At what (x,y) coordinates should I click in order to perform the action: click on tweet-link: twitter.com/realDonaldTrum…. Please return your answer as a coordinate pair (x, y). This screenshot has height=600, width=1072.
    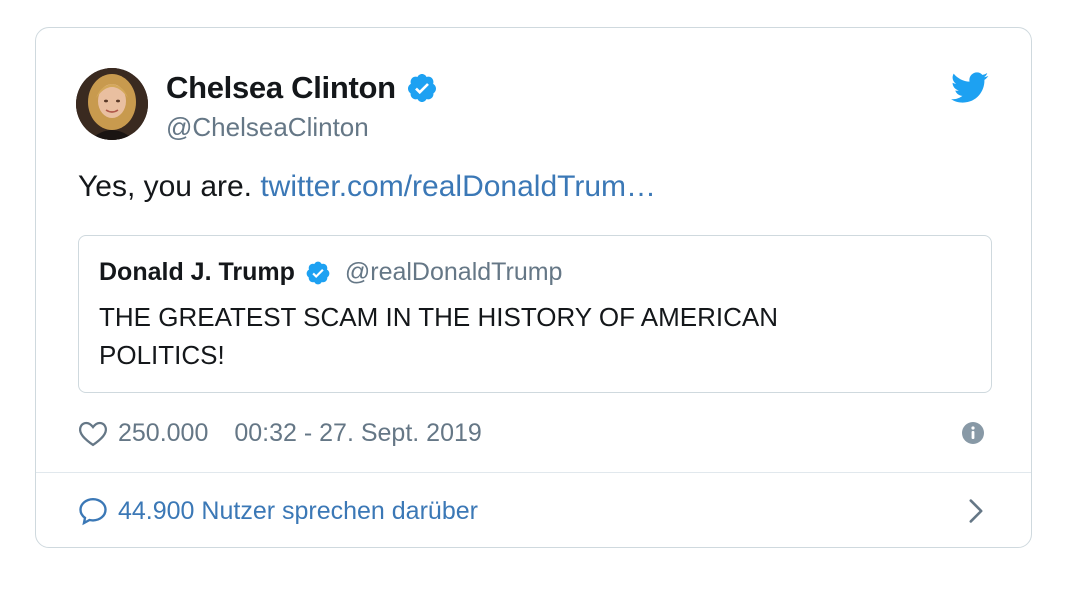
    Looking at the image, I should click on (458, 186).